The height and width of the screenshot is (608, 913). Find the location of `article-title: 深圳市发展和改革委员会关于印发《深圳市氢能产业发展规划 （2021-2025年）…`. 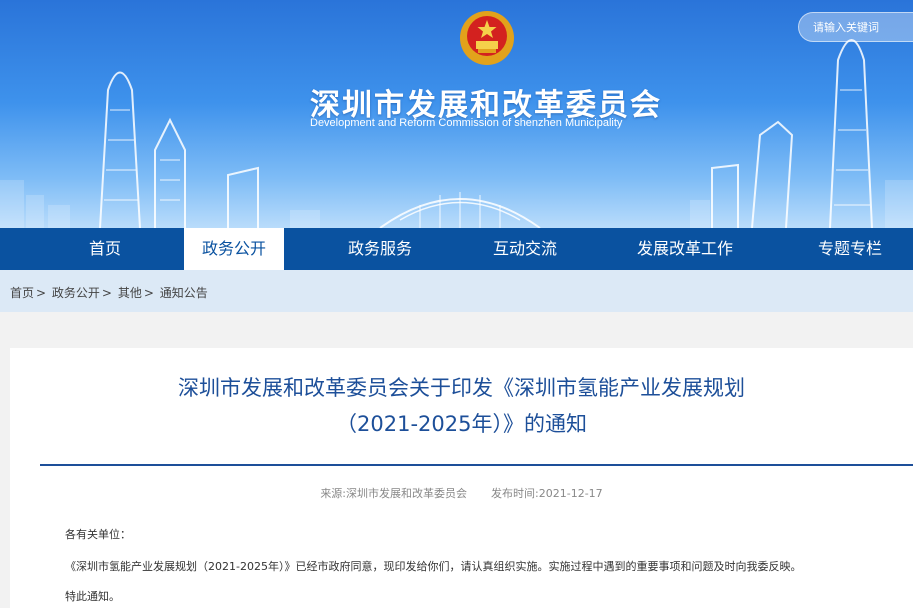

article-title: 深圳市发展和改革委员会关于印发《深圳市氢能产业发展规划 （2021-2025年）… is located at coordinates (461, 406).